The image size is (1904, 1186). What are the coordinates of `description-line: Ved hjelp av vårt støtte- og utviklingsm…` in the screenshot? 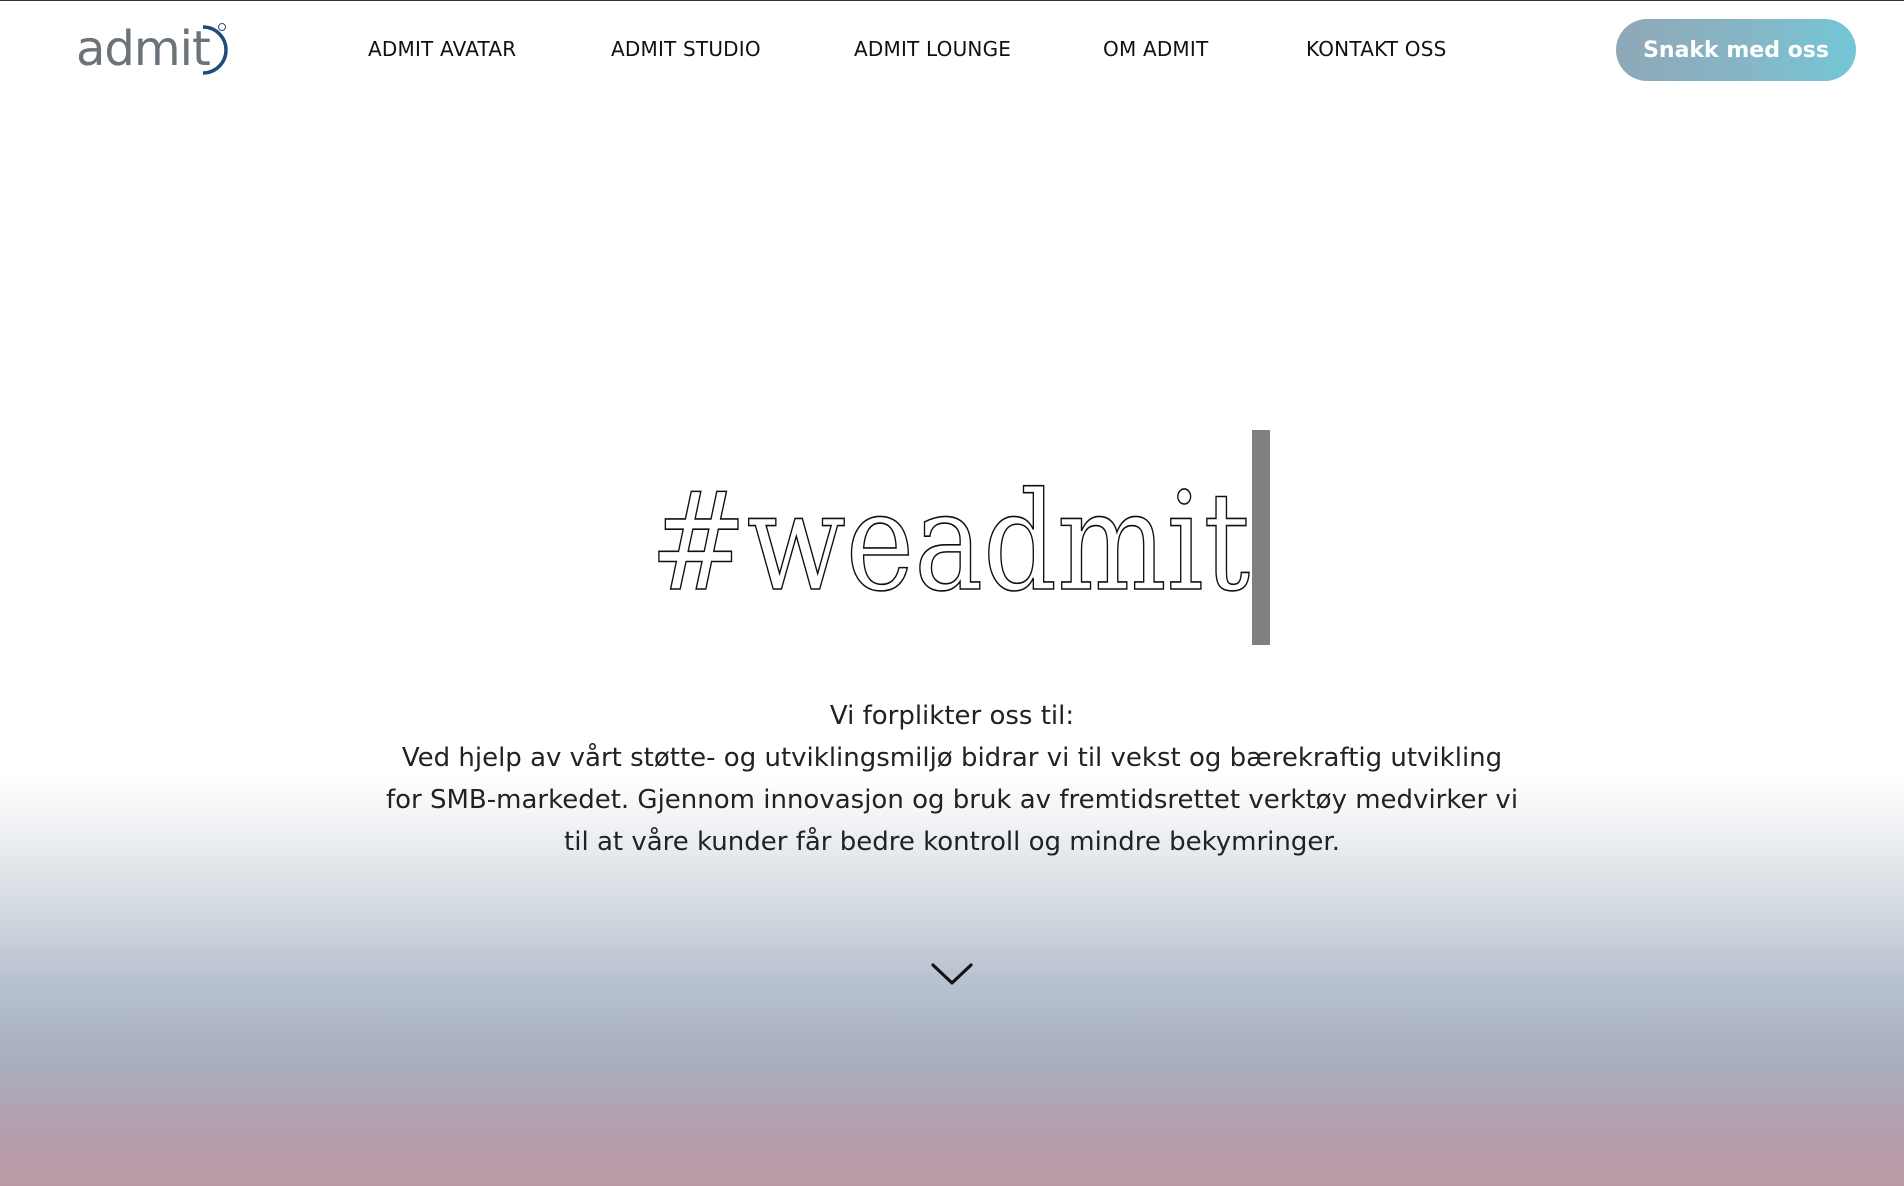 It's located at (952, 758).